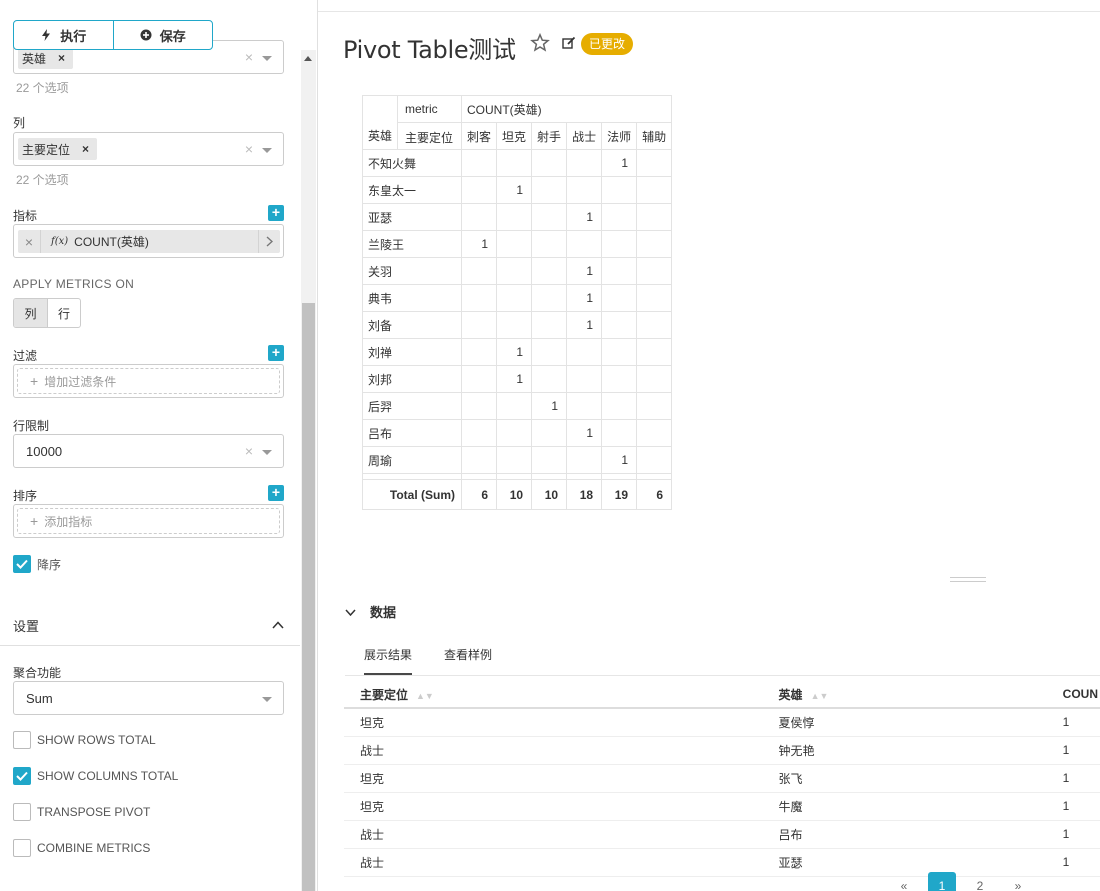  What do you see at coordinates (148, 451) in the screenshot?
I see `row-limit-select: 10000 ×` at bounding box center [148, 451].